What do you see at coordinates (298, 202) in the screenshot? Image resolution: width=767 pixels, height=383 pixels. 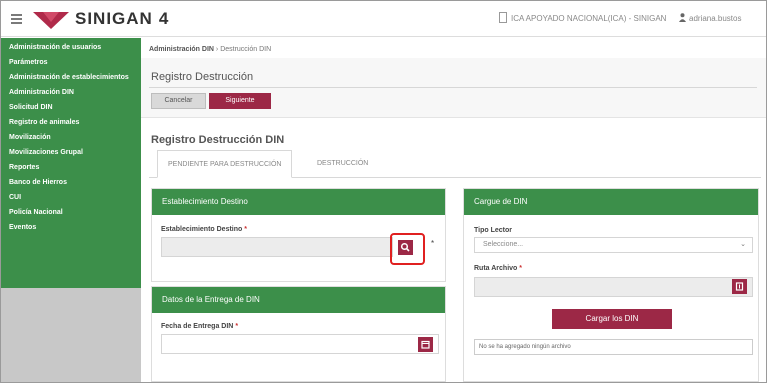 I see `panel-title: Establecimiento Destino` at bounding box center [298, 202].